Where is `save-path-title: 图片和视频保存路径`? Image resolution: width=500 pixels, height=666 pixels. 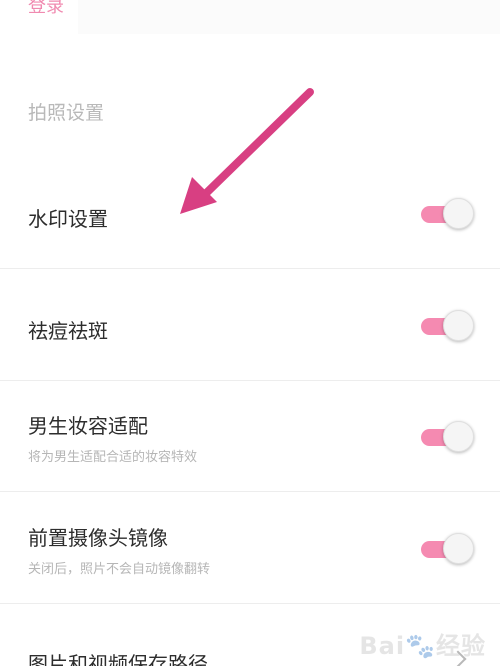
save-path-title: 图片和视频保存路径 is located at coordinates (118, 659).